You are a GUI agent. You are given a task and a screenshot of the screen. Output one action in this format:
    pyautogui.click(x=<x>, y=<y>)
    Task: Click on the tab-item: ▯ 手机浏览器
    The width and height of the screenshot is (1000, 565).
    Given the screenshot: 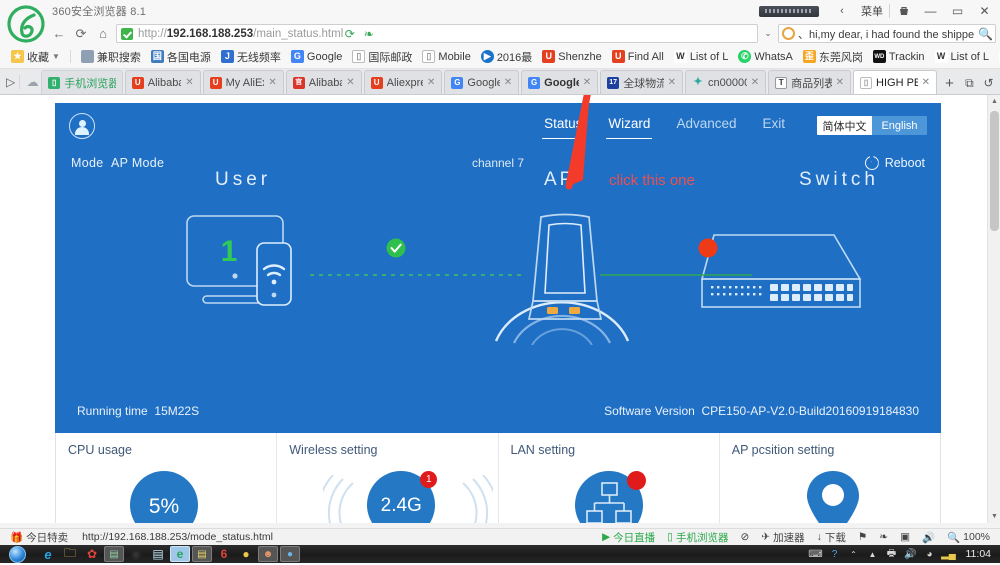 What is the action you would take?
    pyautogui.click(x=82, y=82)
    